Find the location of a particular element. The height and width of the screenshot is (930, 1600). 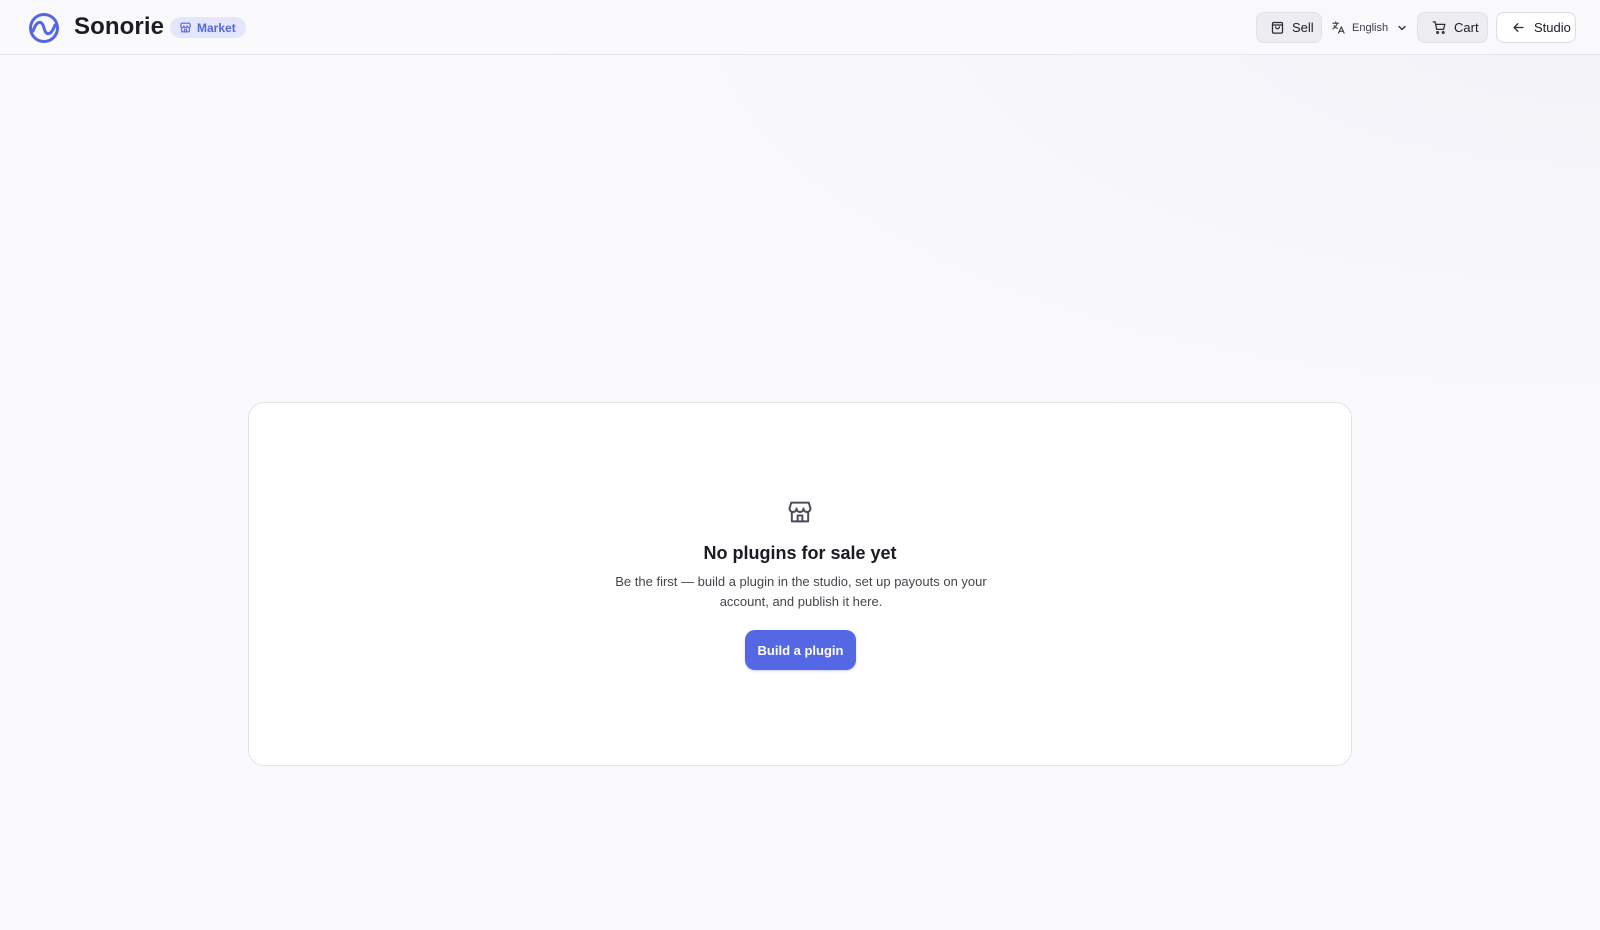

studio-button: Studio is located at coordinates (1536, 27).